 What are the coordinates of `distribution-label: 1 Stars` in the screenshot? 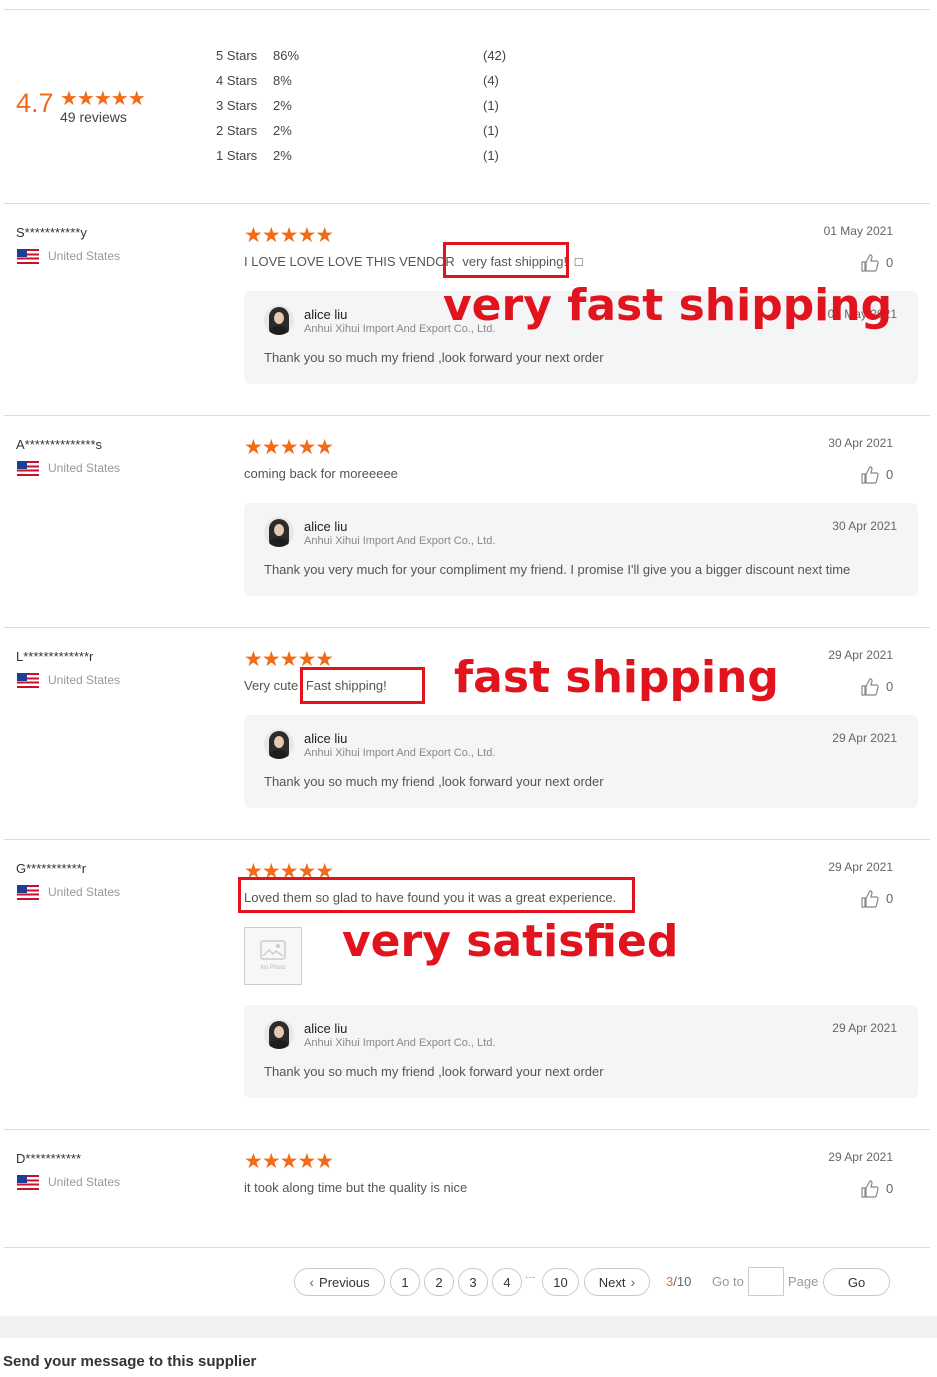 It's located at (237, 155).